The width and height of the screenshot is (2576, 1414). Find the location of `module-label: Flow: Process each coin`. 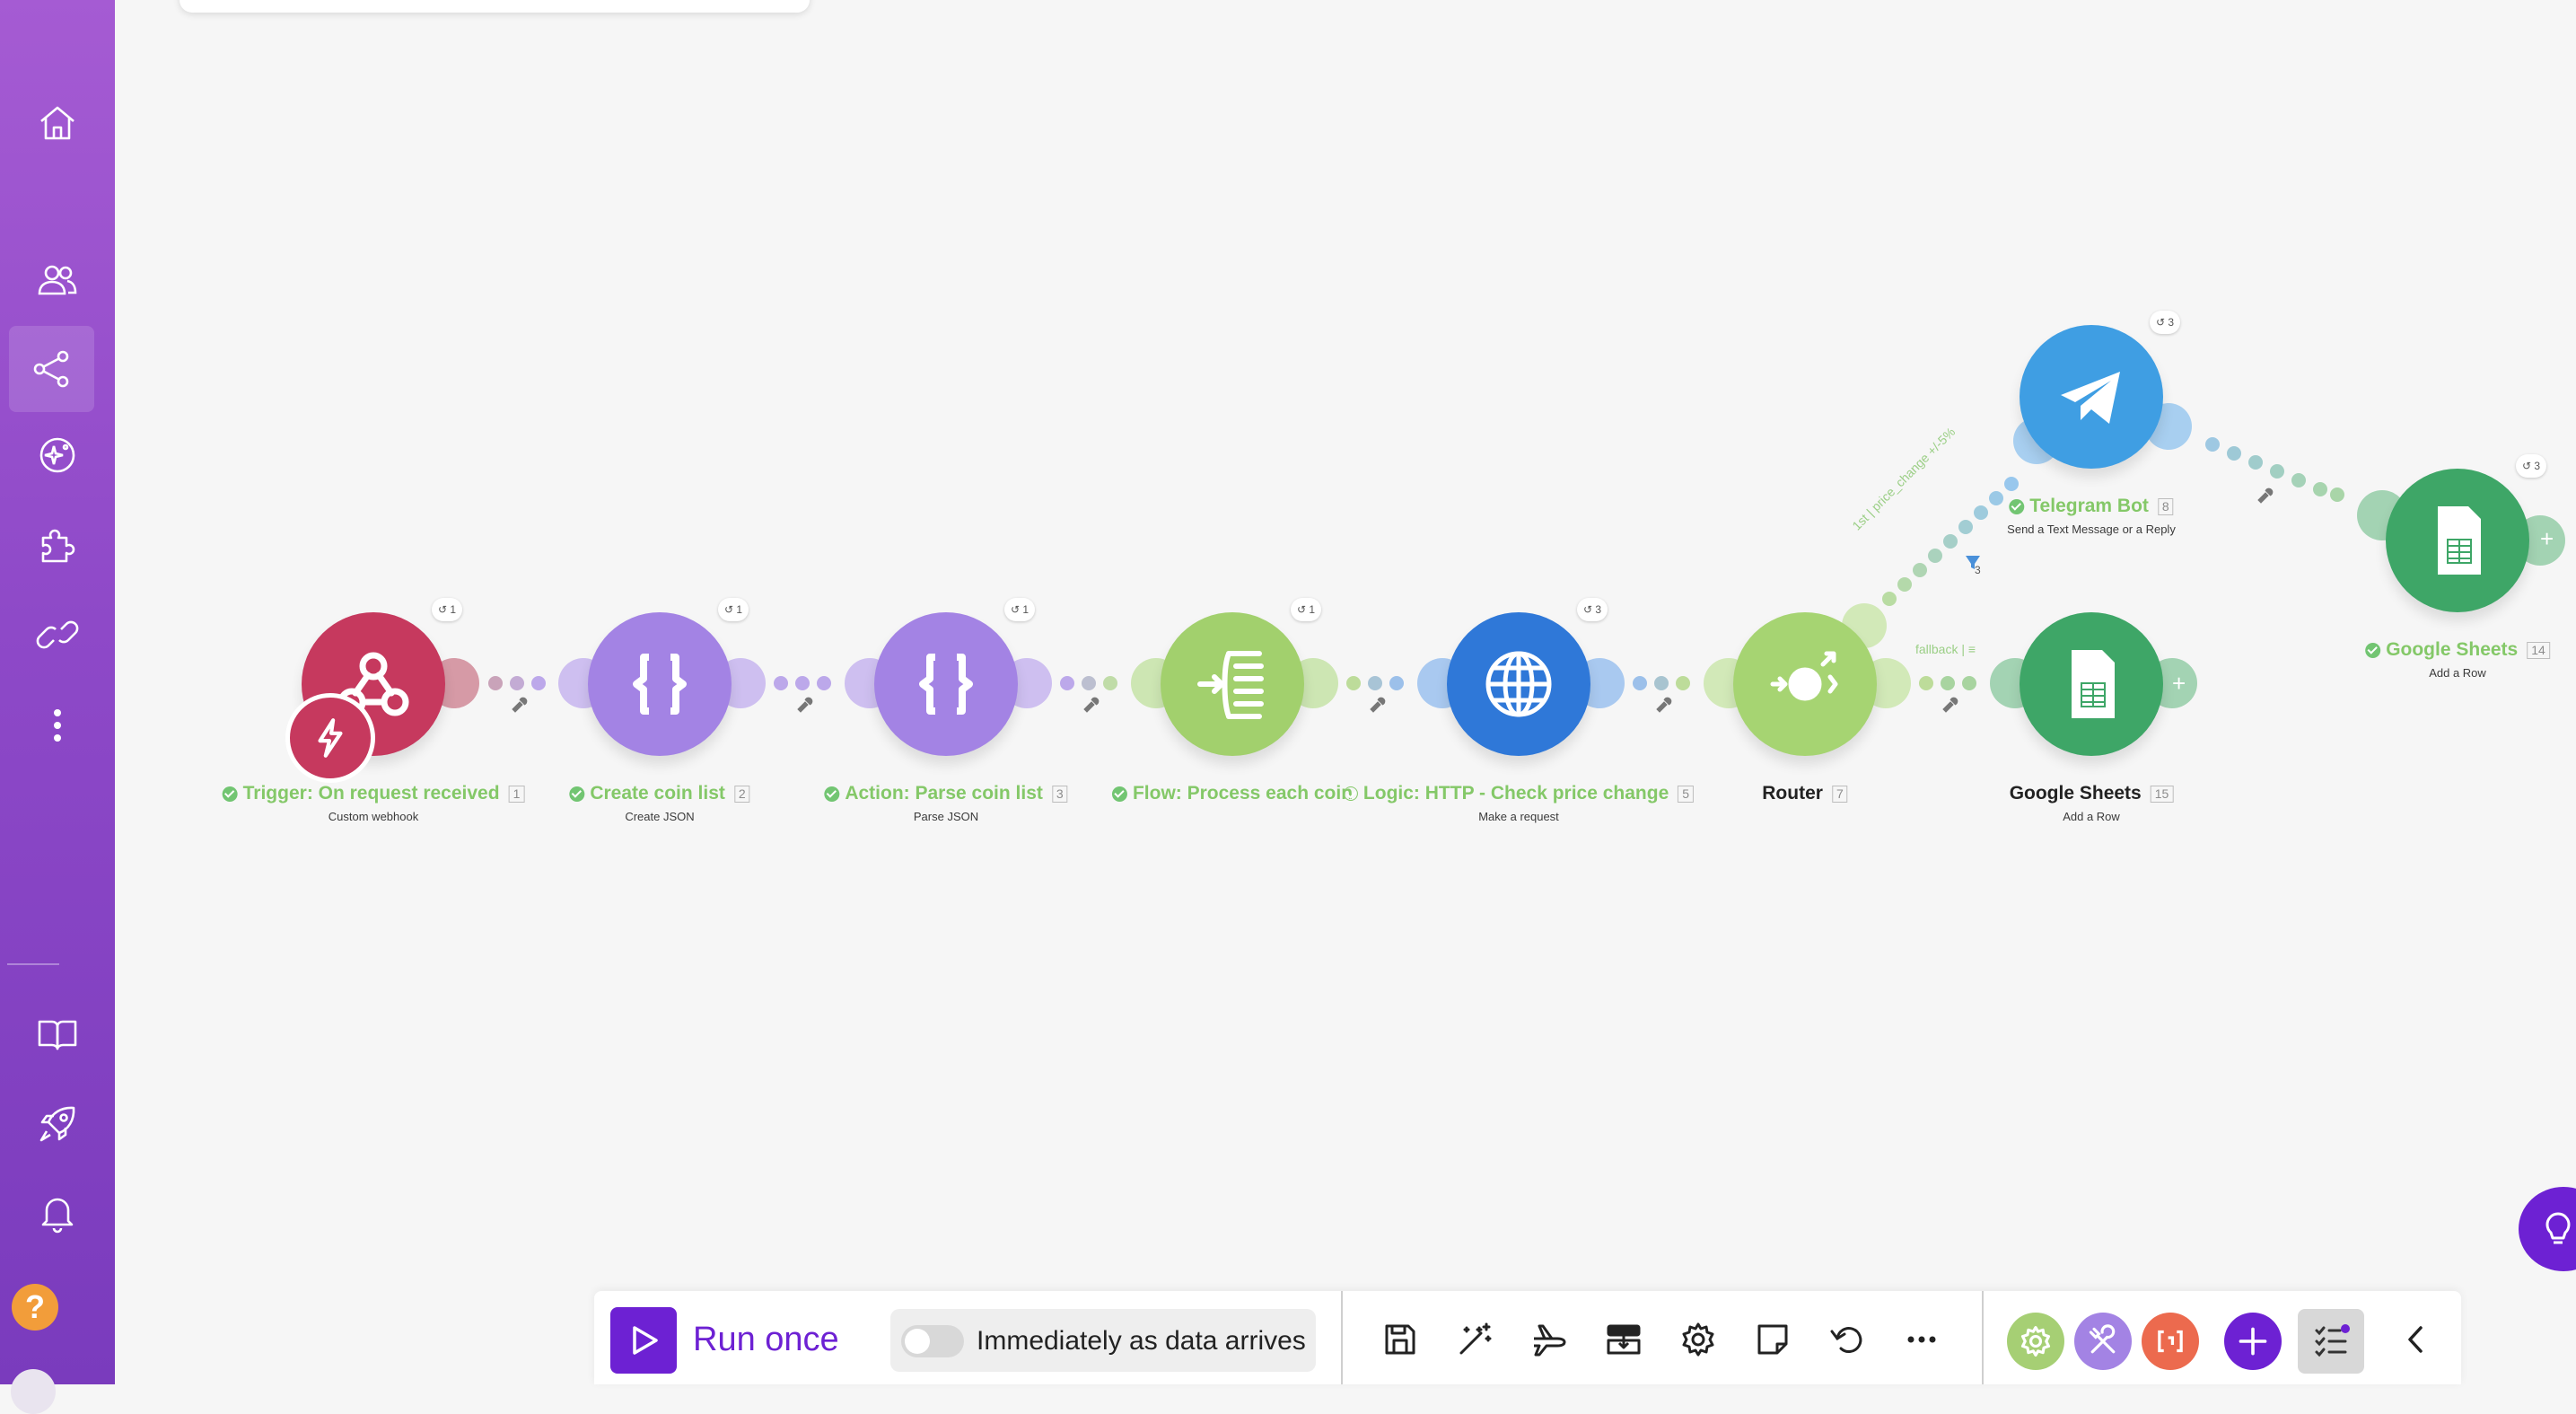

module-label: Flow: Process each coin is located at coordinates (1232, 793).